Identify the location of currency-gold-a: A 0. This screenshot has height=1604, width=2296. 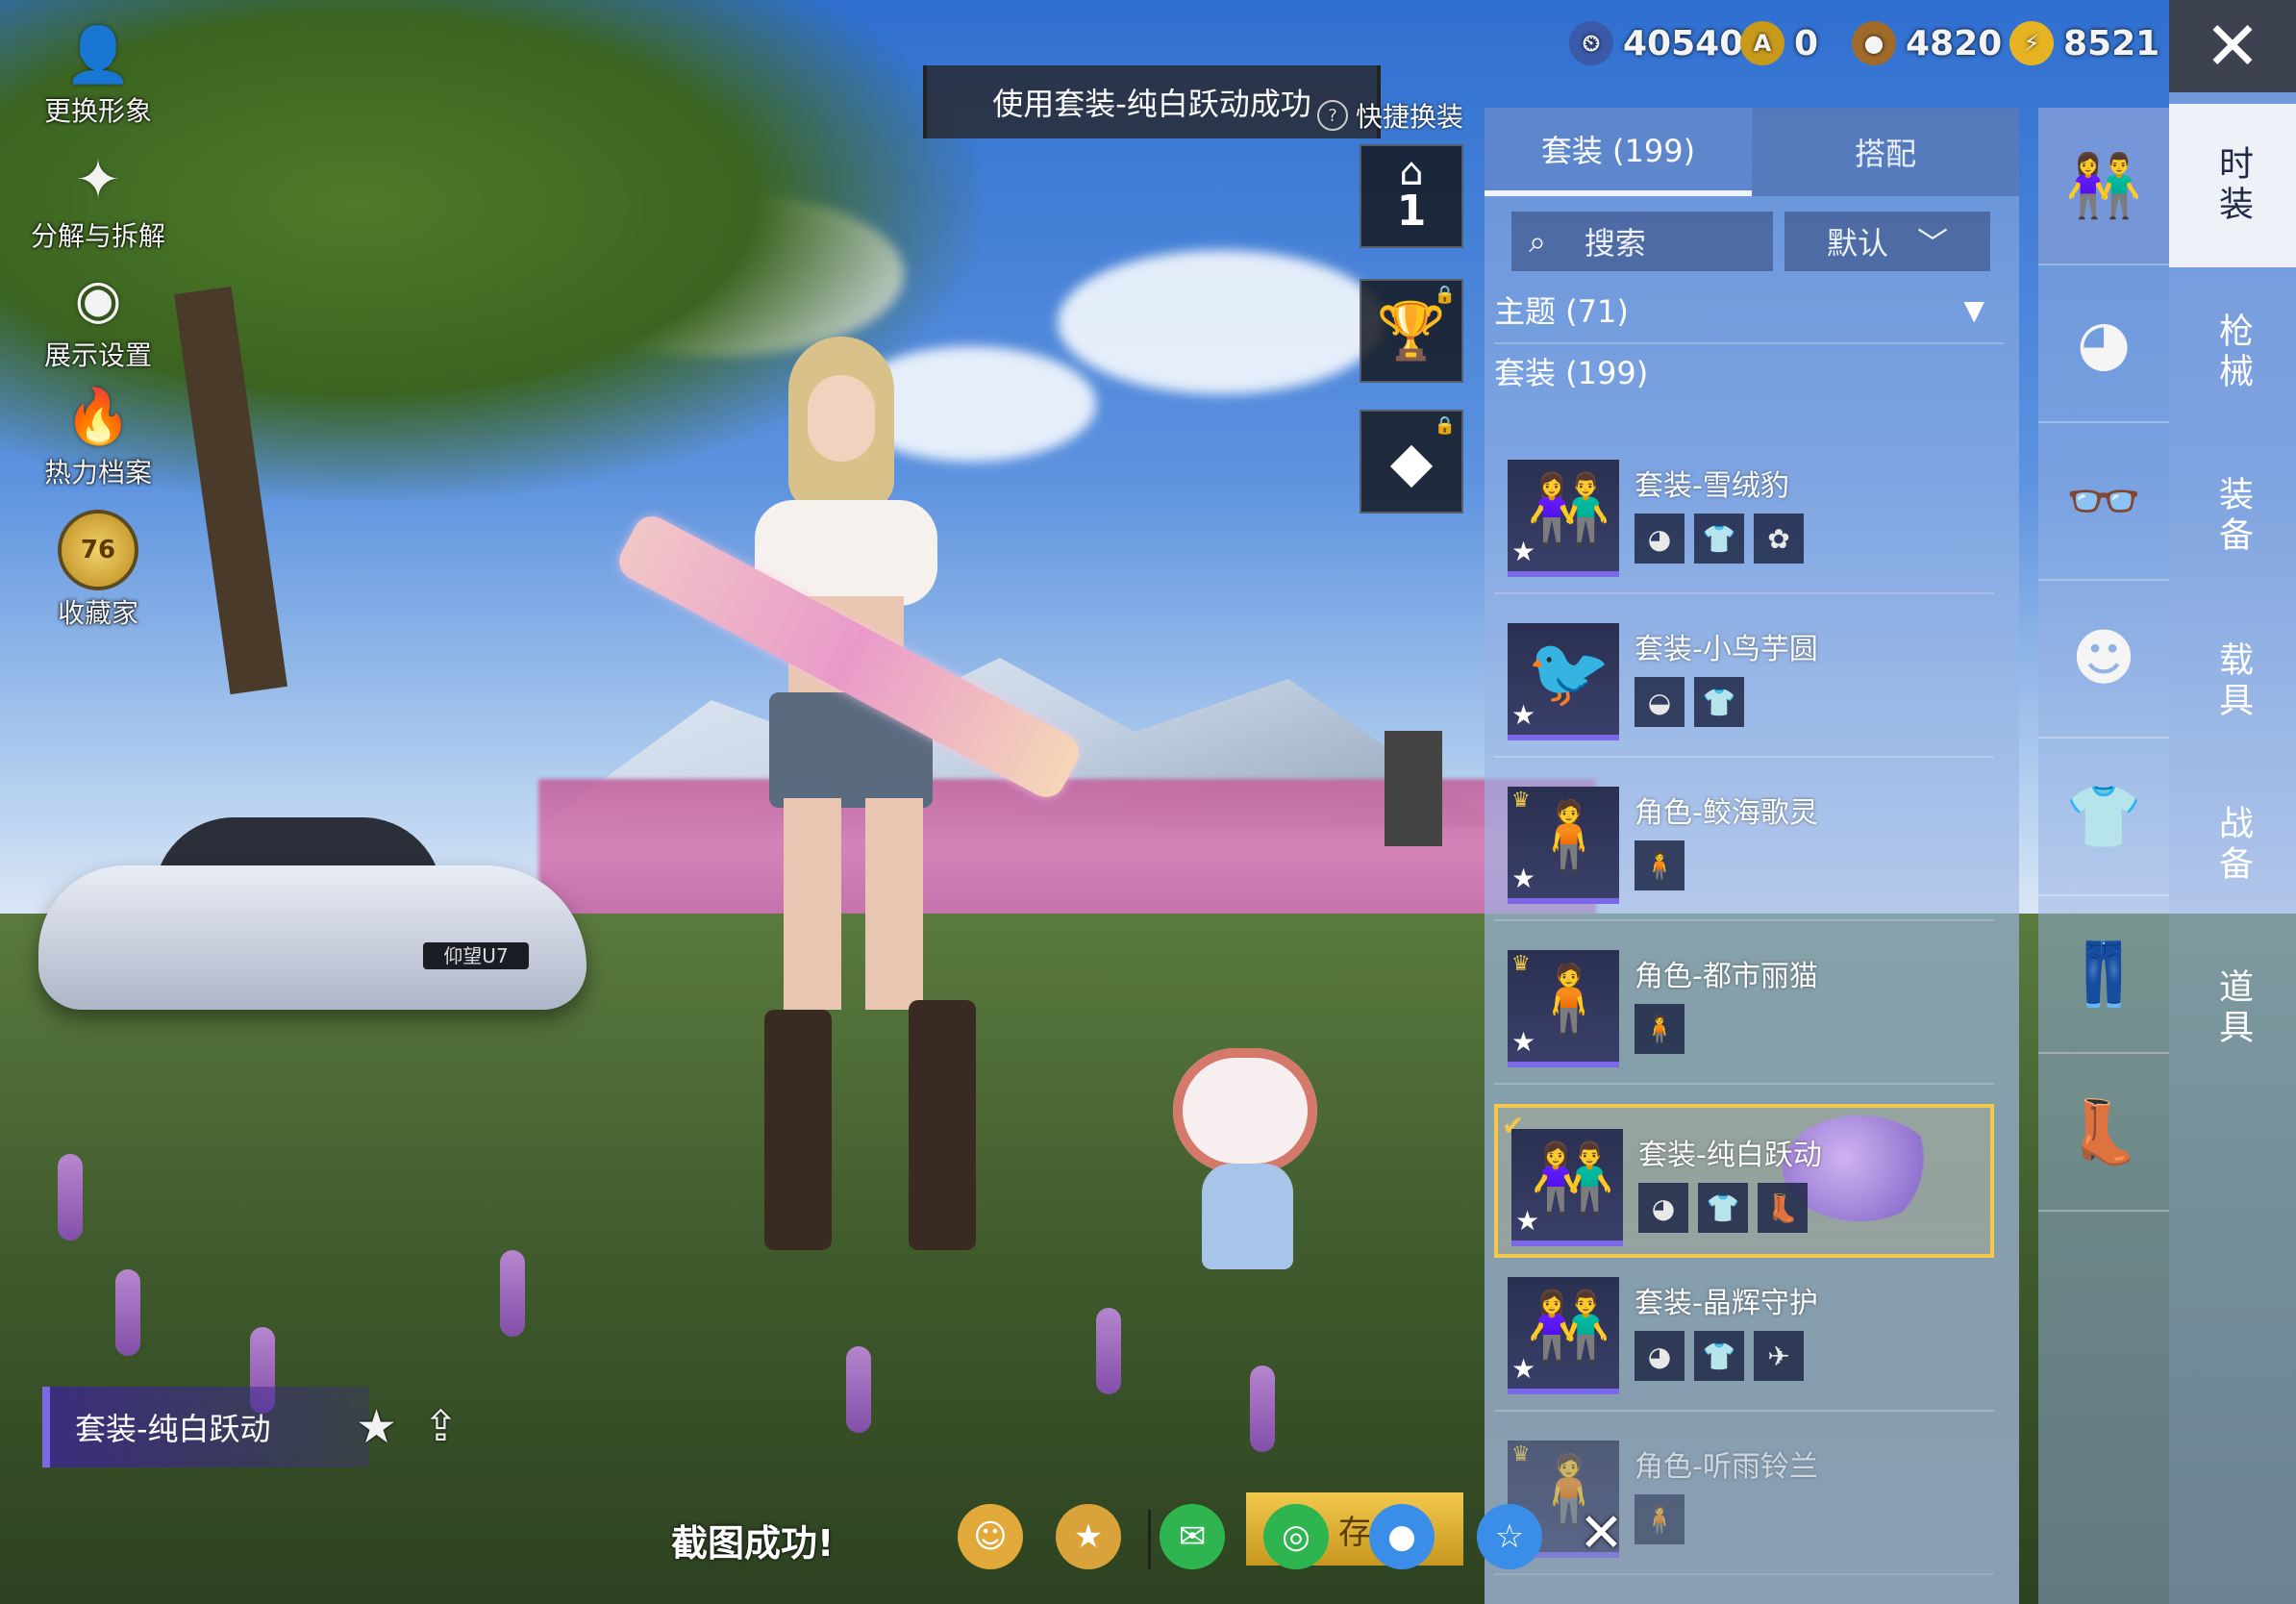
(1779, 43).